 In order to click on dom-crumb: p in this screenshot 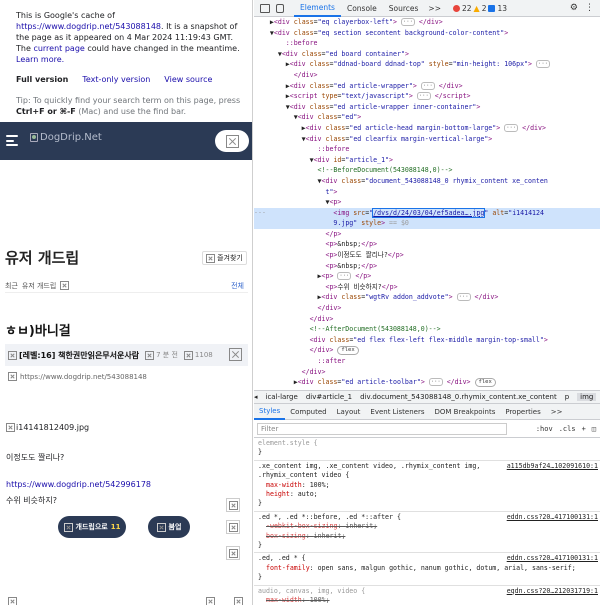, I will do `click(567, 397)`.